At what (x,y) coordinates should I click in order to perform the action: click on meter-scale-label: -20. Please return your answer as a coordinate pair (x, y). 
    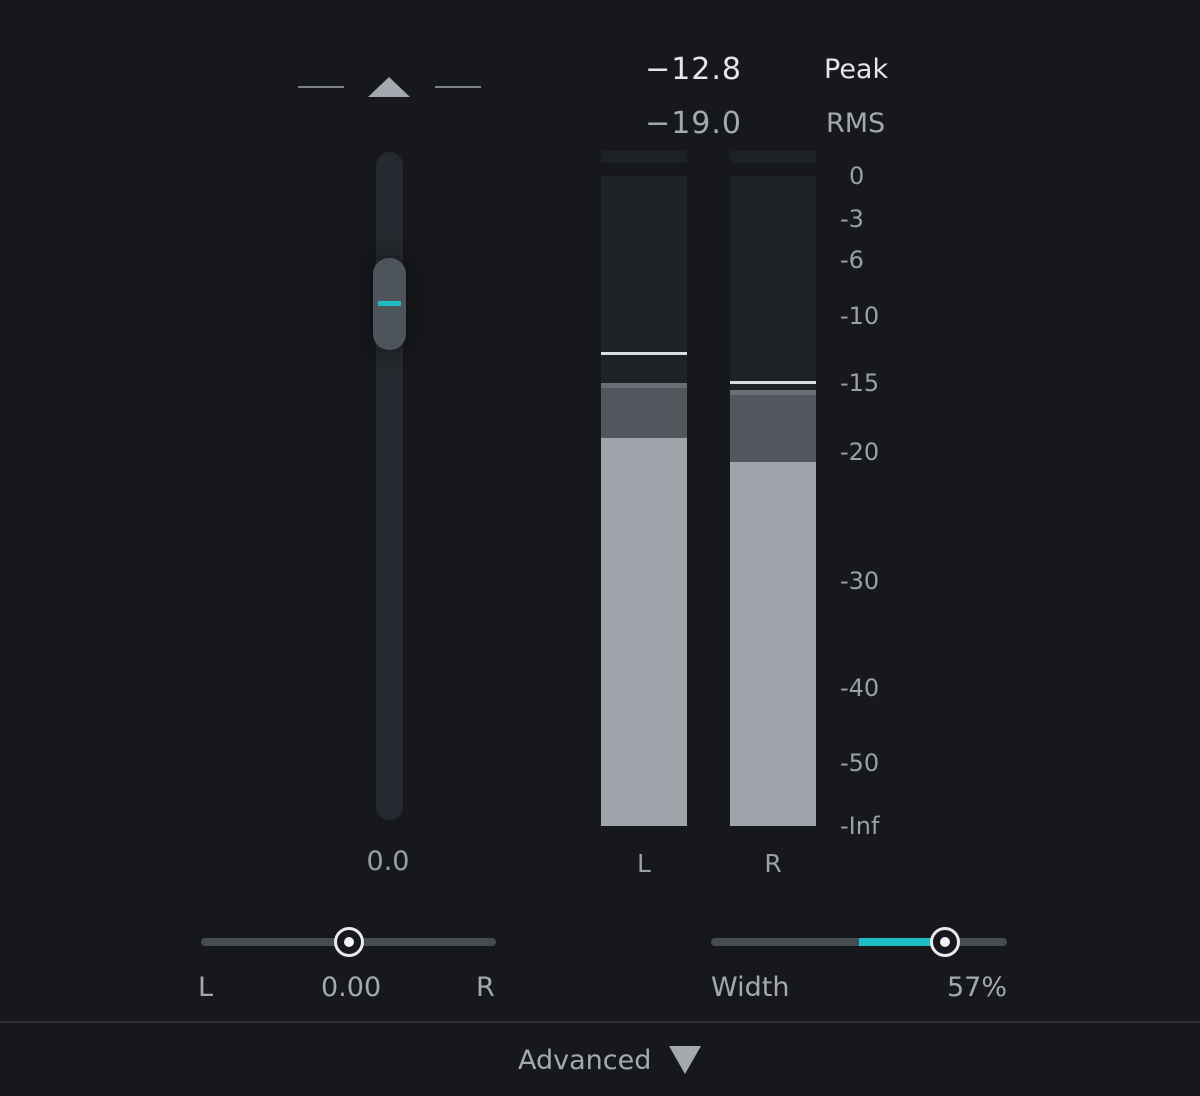
    Looking at the image, I should click on (860, 452).